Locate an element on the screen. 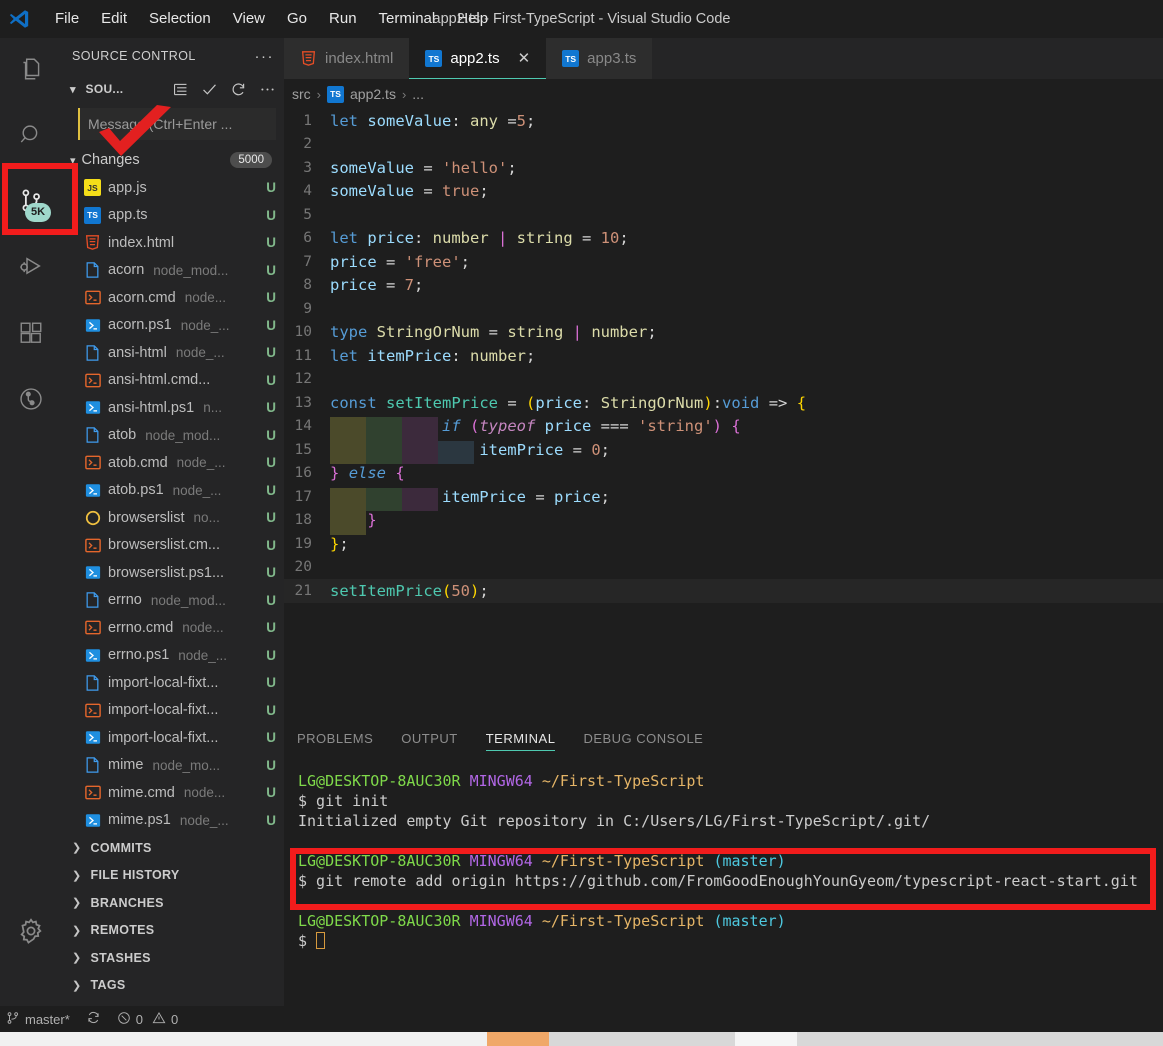 Image resolution: width=1163 pixels, height=1046 pixels. changed-file-row: acorn.ps1 node_... U is located at coordinates (173, 326).